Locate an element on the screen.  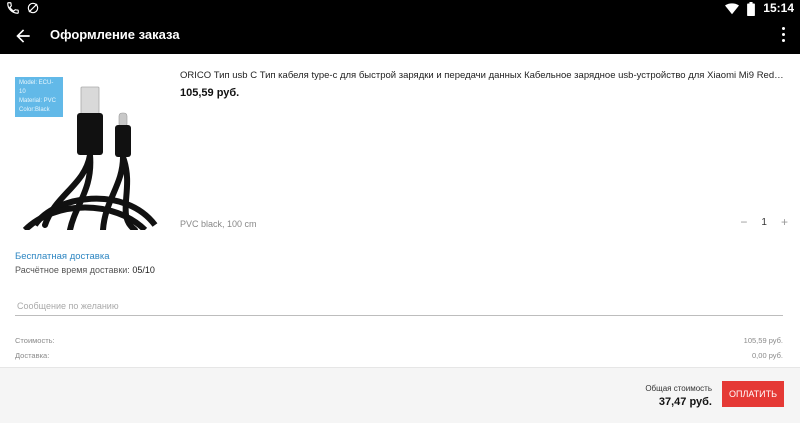
delivery-time: Расчётное время доставки: 05/10 is located at coordinates (85, 270).